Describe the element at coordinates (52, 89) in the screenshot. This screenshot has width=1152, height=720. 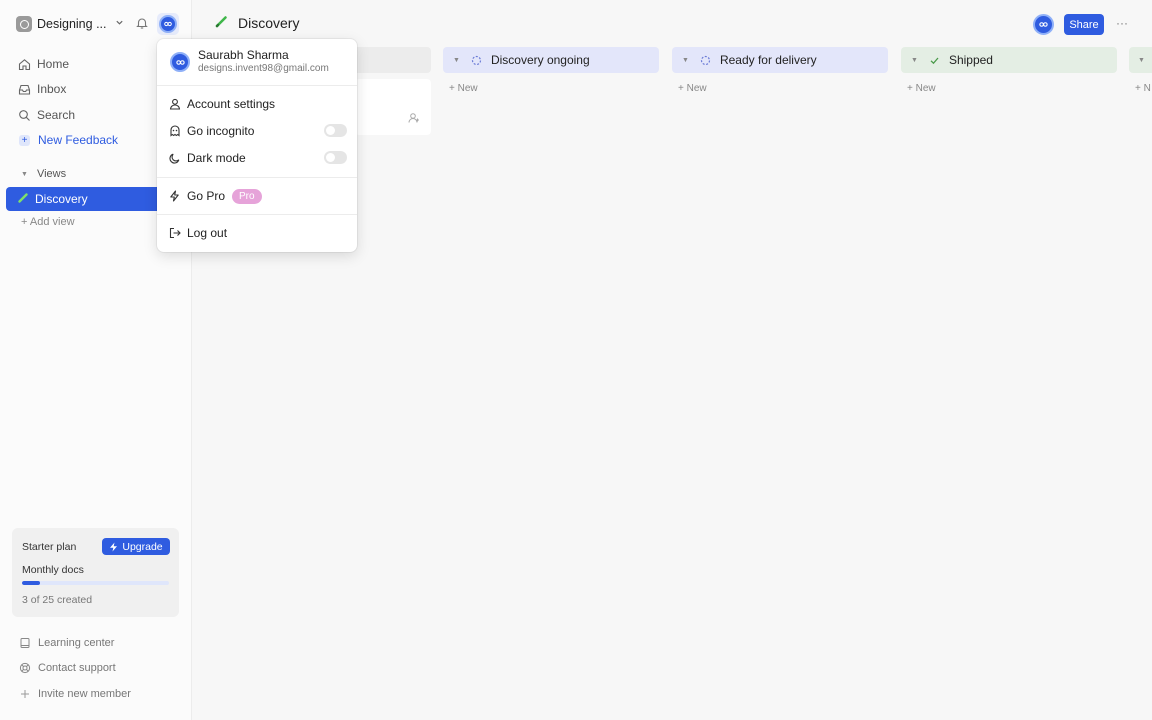
I see `sidebar-item-label: Inbox` at that location.